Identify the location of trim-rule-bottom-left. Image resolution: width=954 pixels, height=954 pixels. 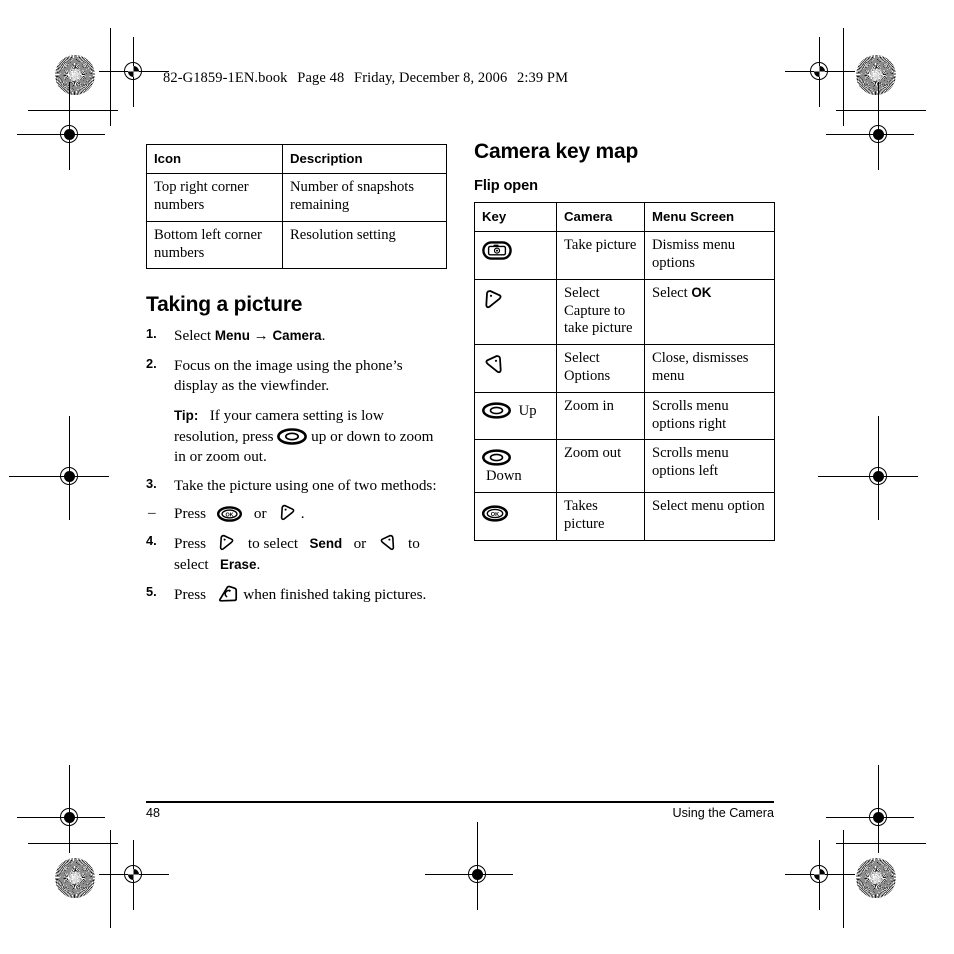
(73, 844).